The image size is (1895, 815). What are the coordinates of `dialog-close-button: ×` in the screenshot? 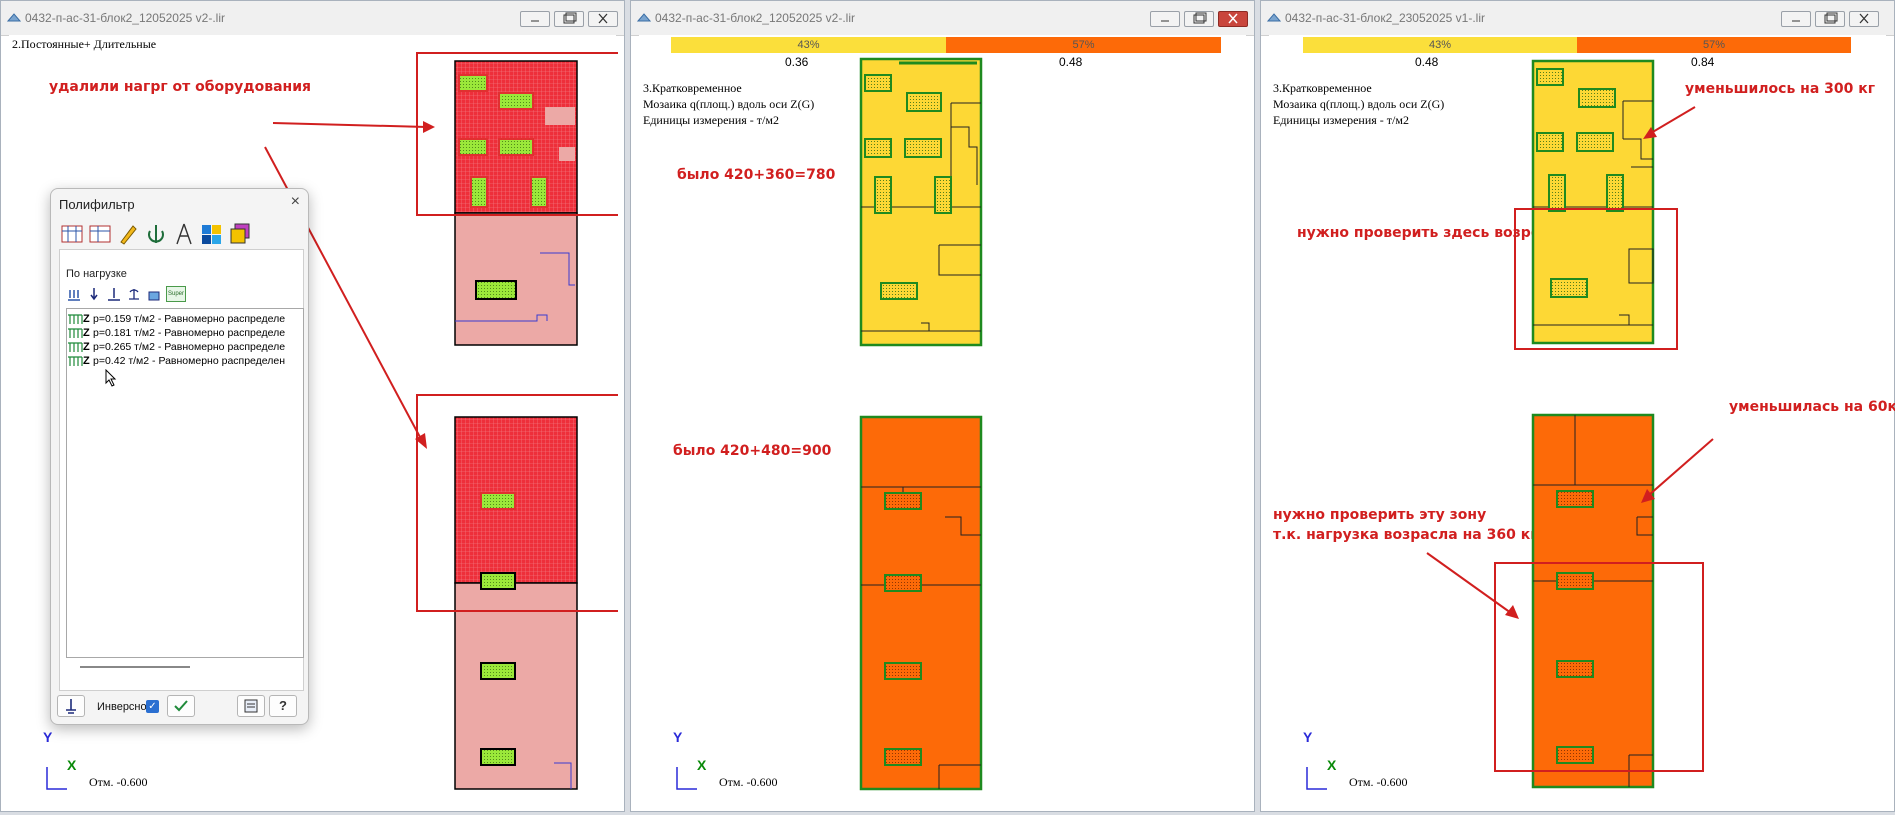 It's located at (295, 202).